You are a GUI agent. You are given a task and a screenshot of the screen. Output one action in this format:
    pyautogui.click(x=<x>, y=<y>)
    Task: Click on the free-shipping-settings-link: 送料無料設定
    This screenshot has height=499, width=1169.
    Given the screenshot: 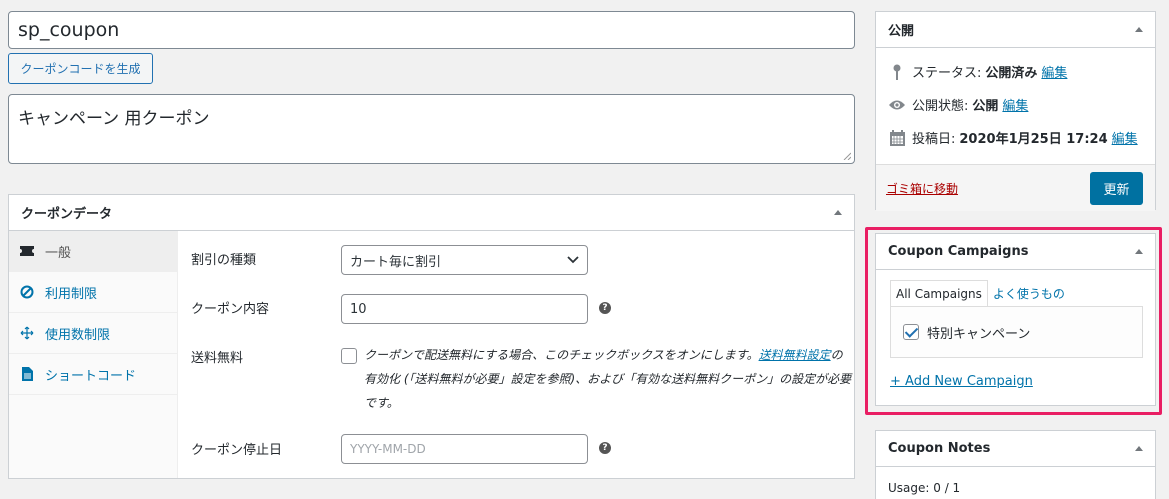 What is the action you would take?
    pyautogui.click(x=795, y=355)
    